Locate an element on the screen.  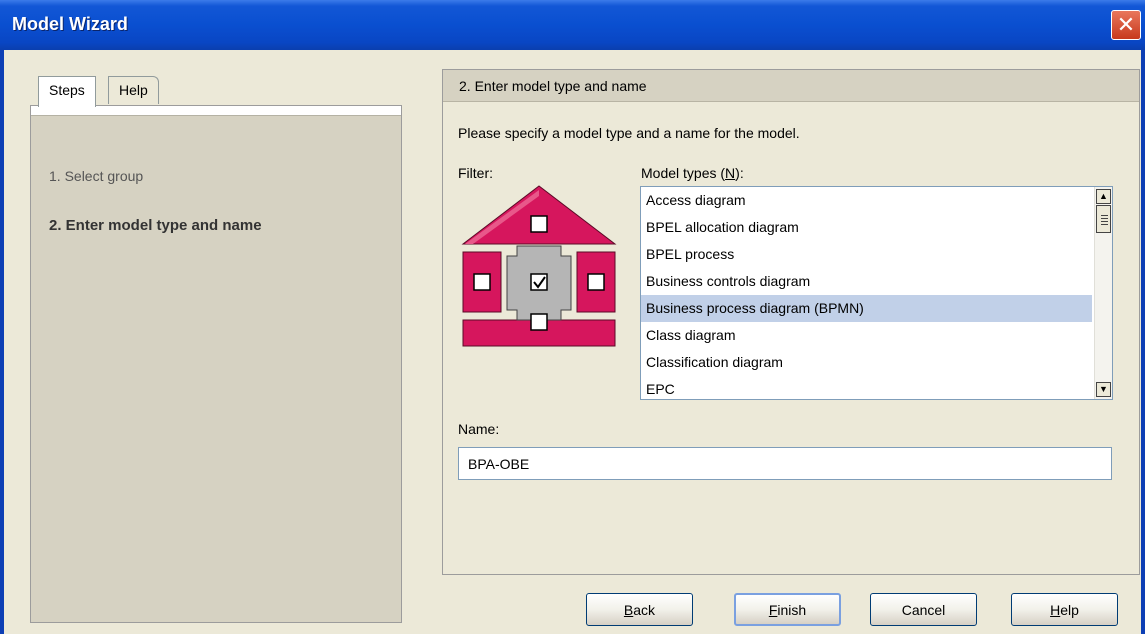
name-label: Name: is located at coordinates (479, 429).